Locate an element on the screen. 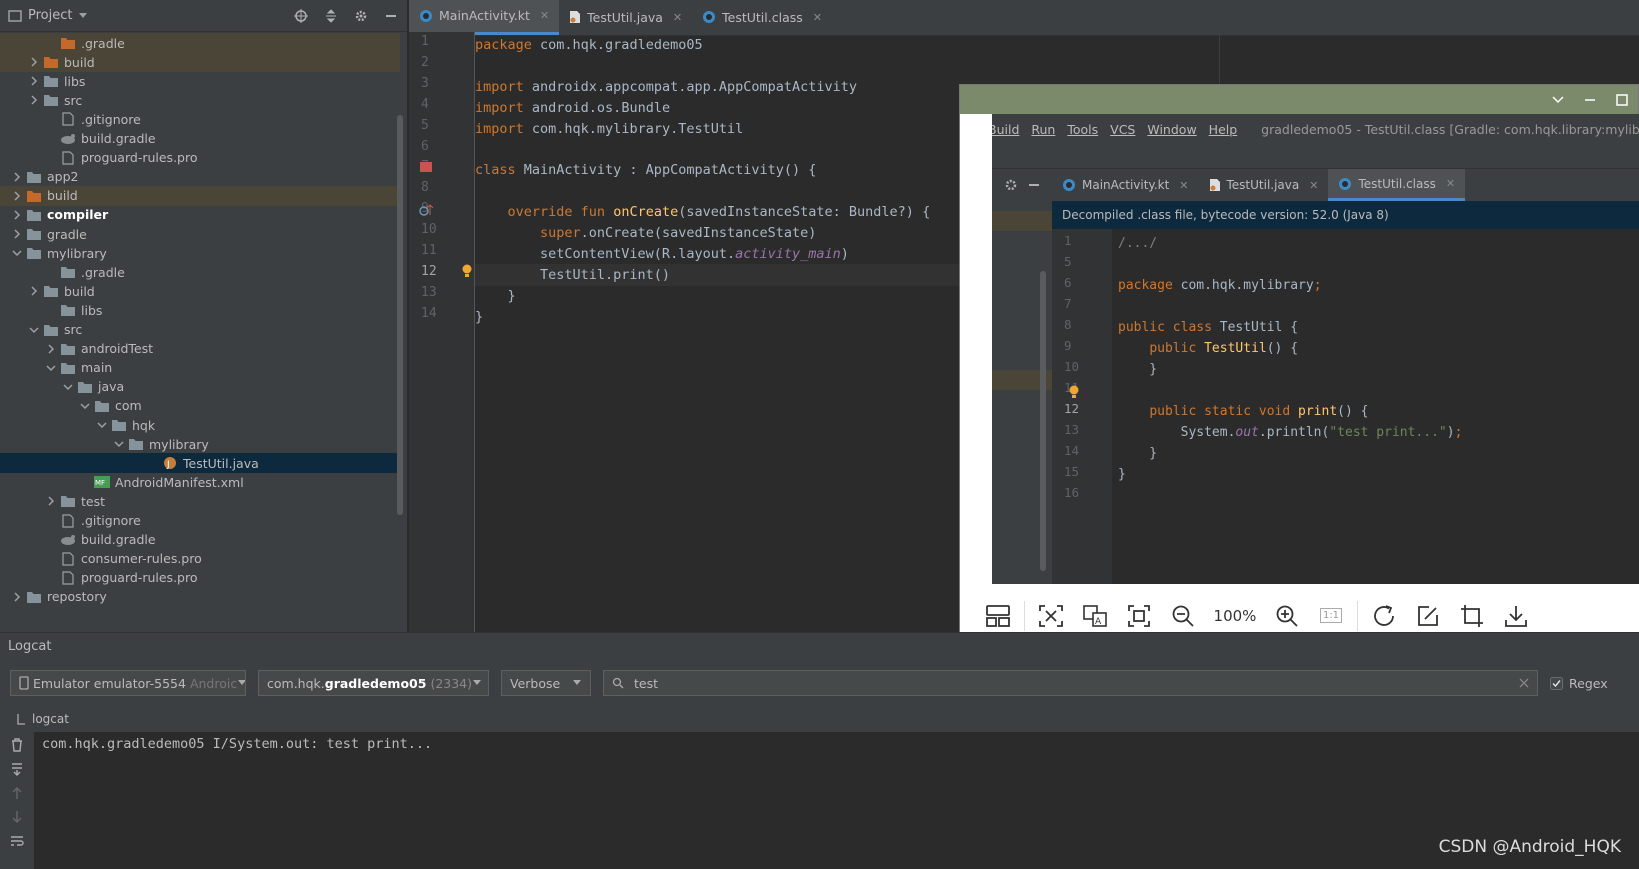 This screenshot has height=869, width=1639. editor-tab: TestUtil.java ✕ is located at coordinates (625, 17).